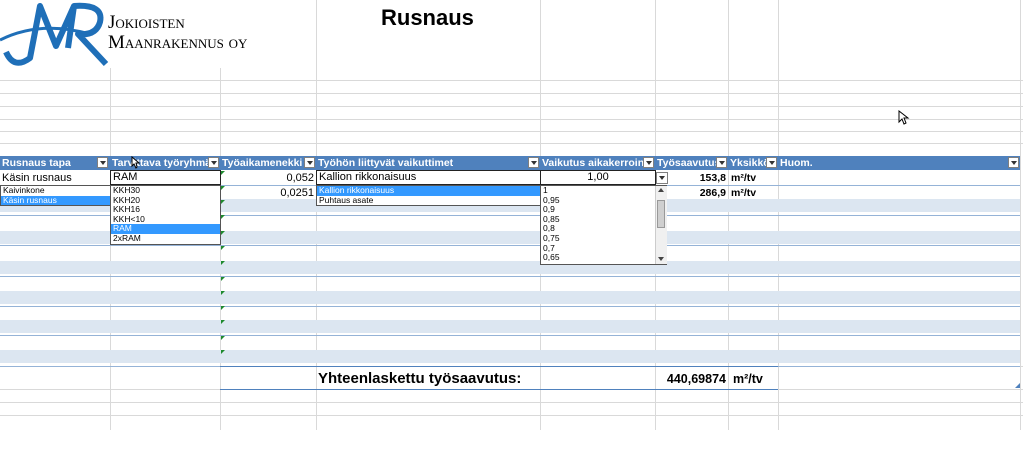  I want to click on cell-vaikutin: Kallion rikkonaisuus, so click(367, 177).